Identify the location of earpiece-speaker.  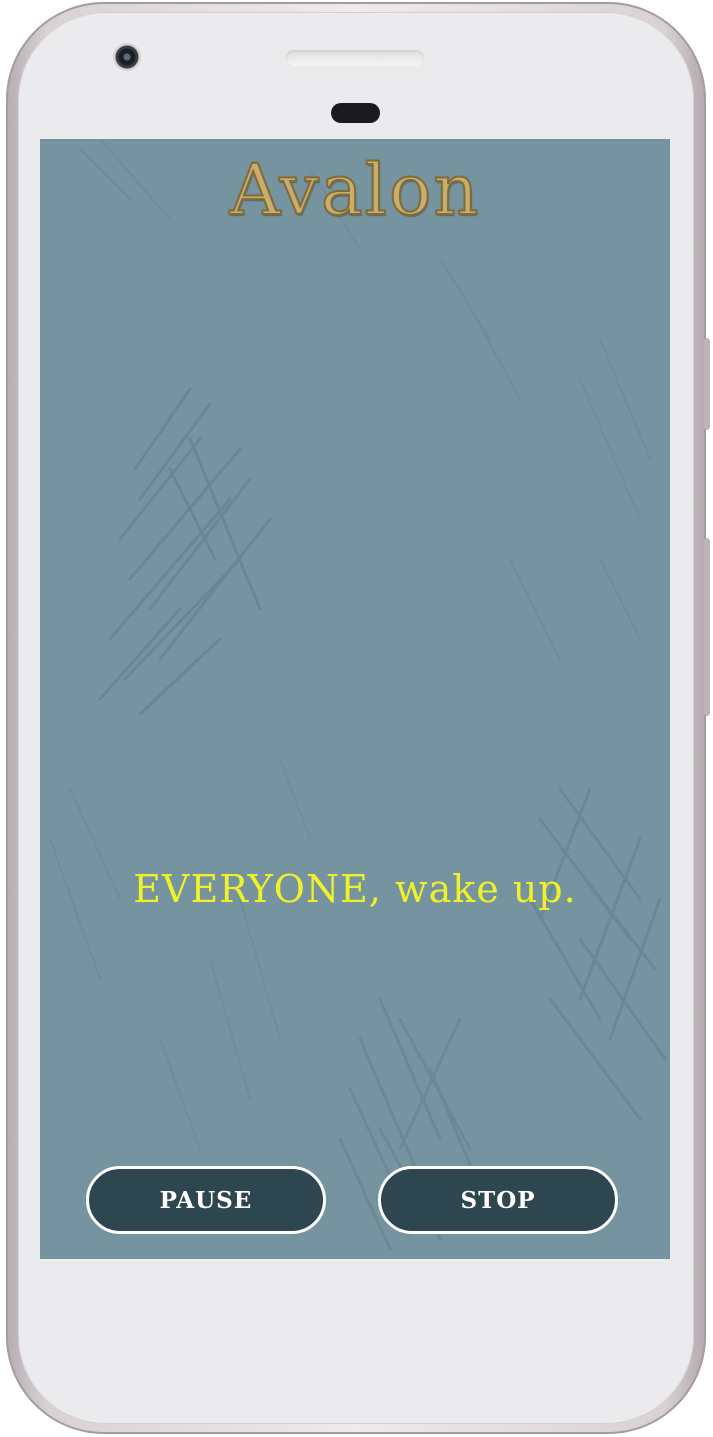
(355, 58).